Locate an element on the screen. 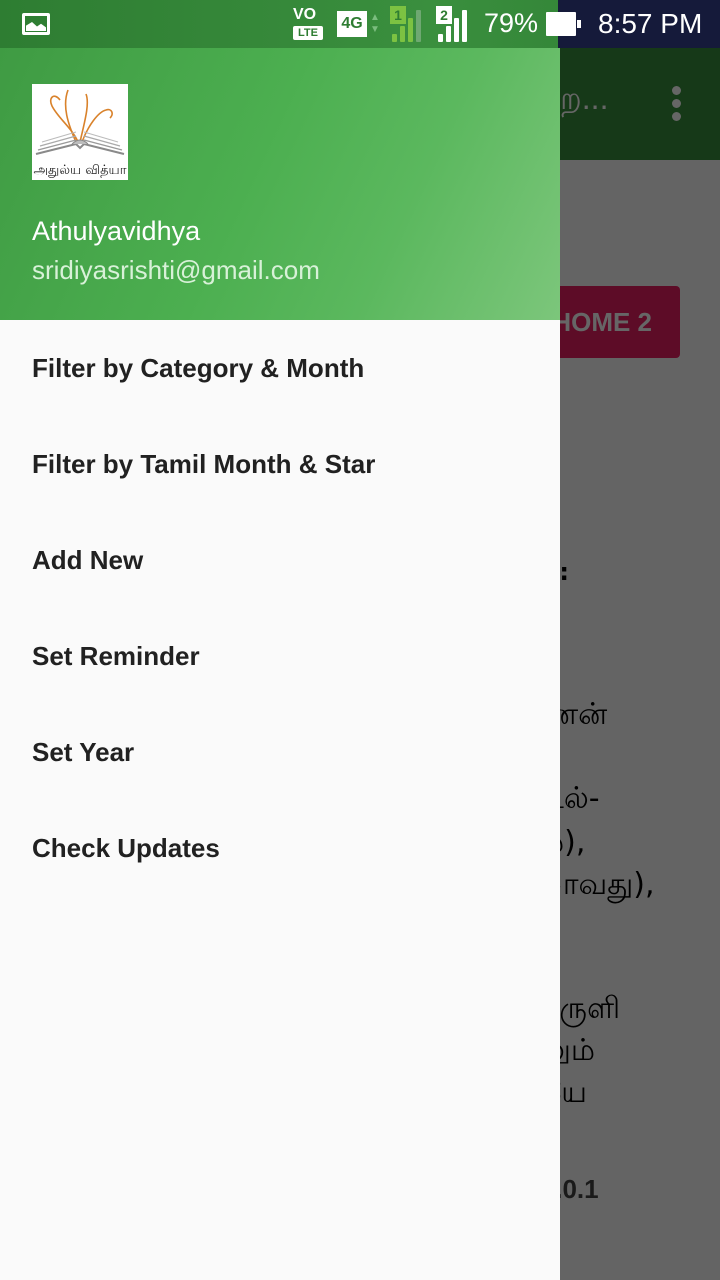  clock: 8:57 PM is located at coordinates (650, 23).